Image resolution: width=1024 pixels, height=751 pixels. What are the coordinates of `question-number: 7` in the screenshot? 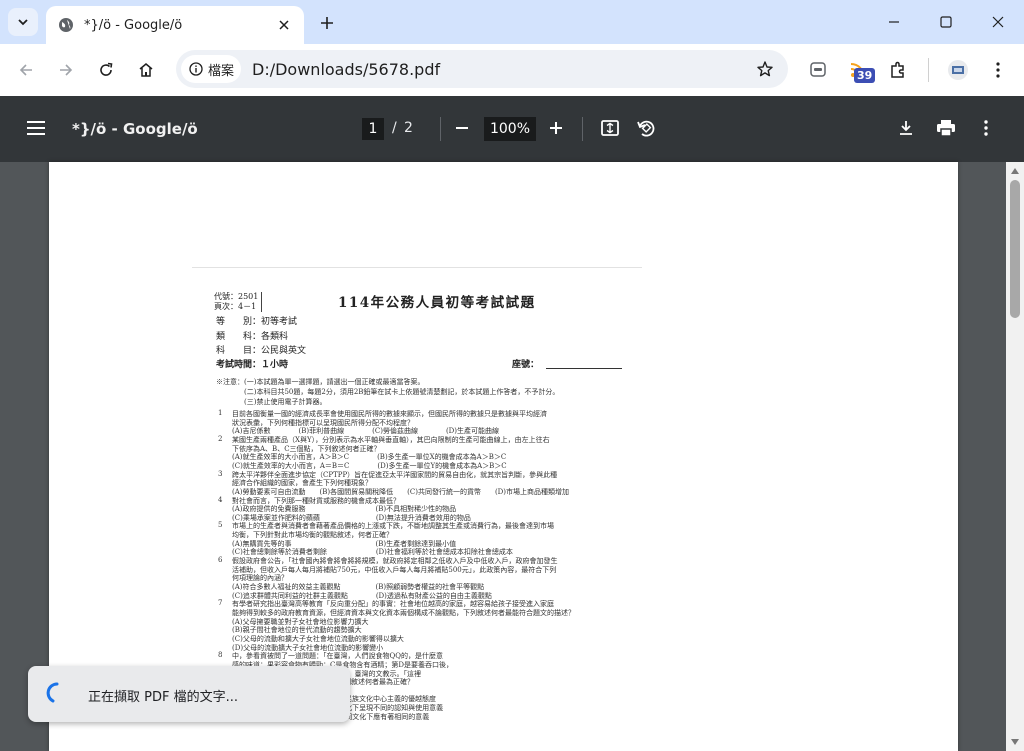 It's located at (220, 603).